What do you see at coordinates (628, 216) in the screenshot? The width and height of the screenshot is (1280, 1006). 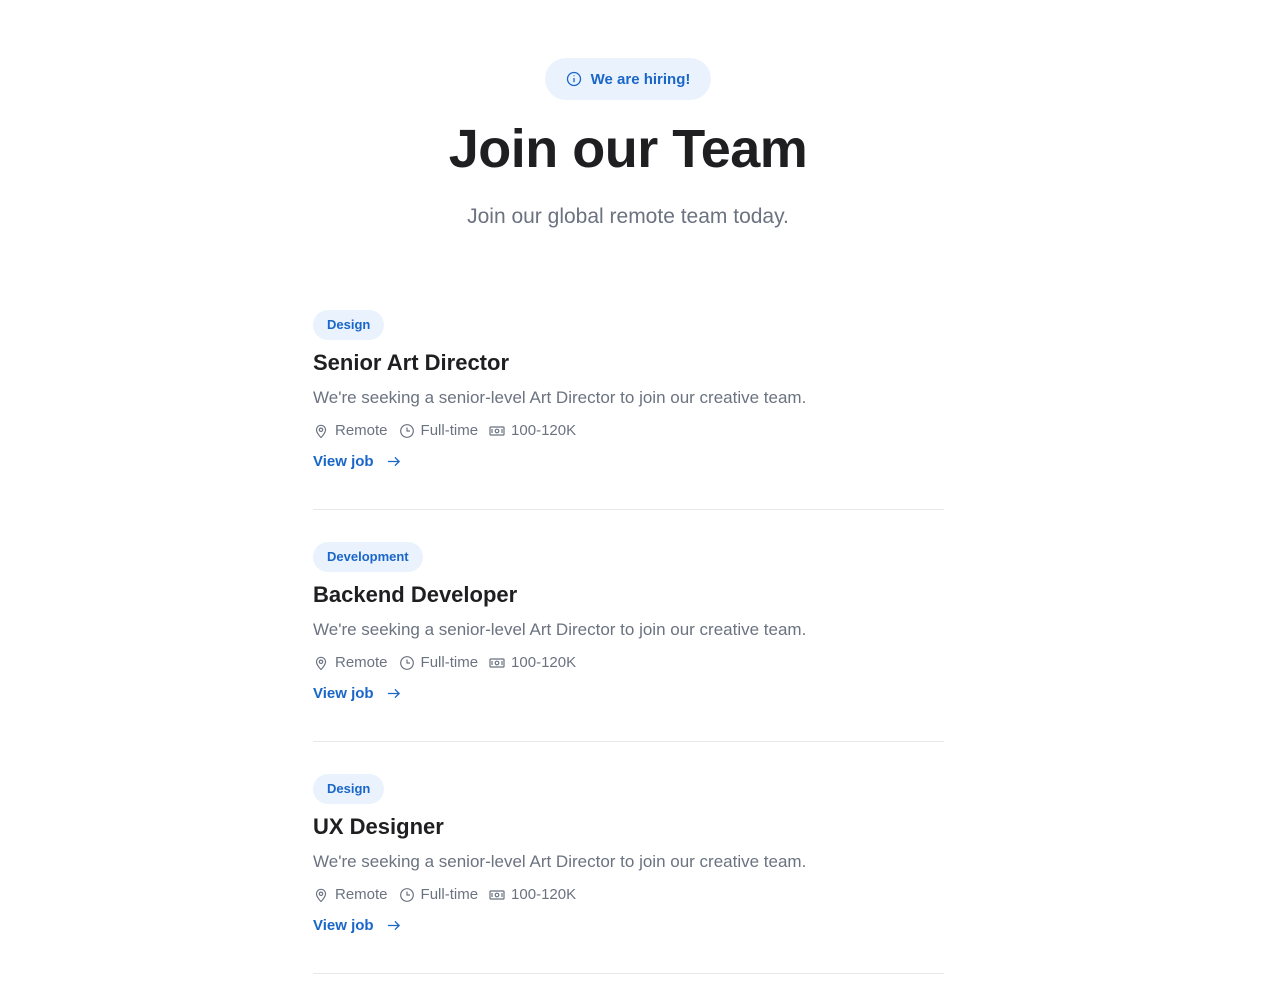 I see `page-subtitle: Join our global remote team today.` at bounding box center [628, 216].